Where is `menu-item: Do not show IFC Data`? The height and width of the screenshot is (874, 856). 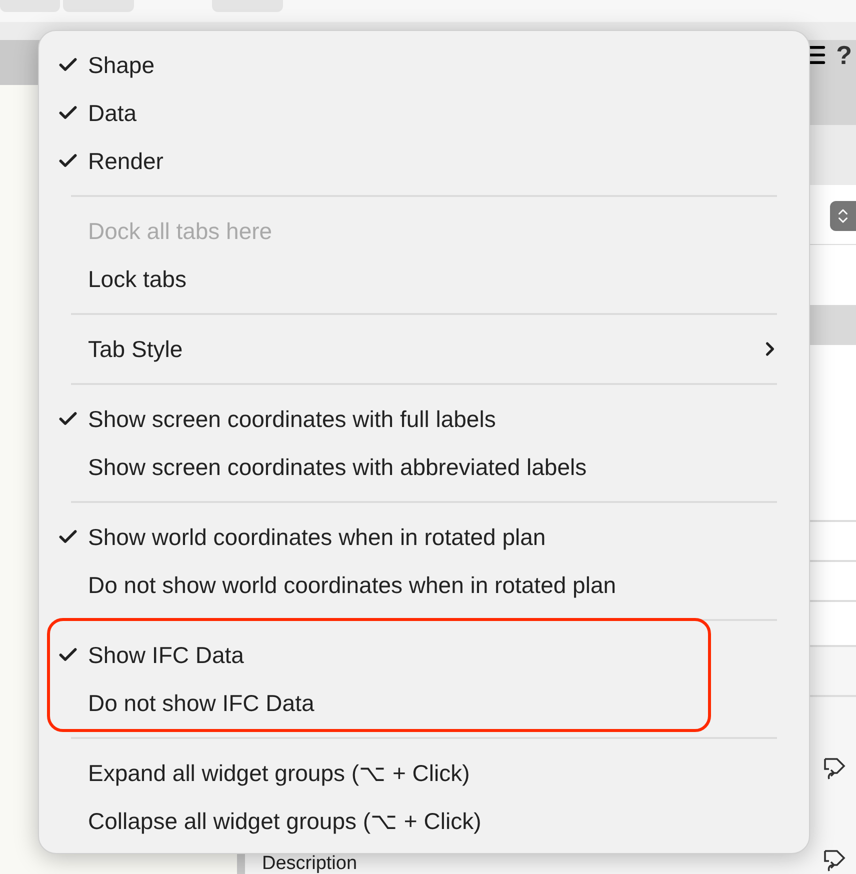 menu-item: Do not show IFC Data is located at coordinates (424, 703).